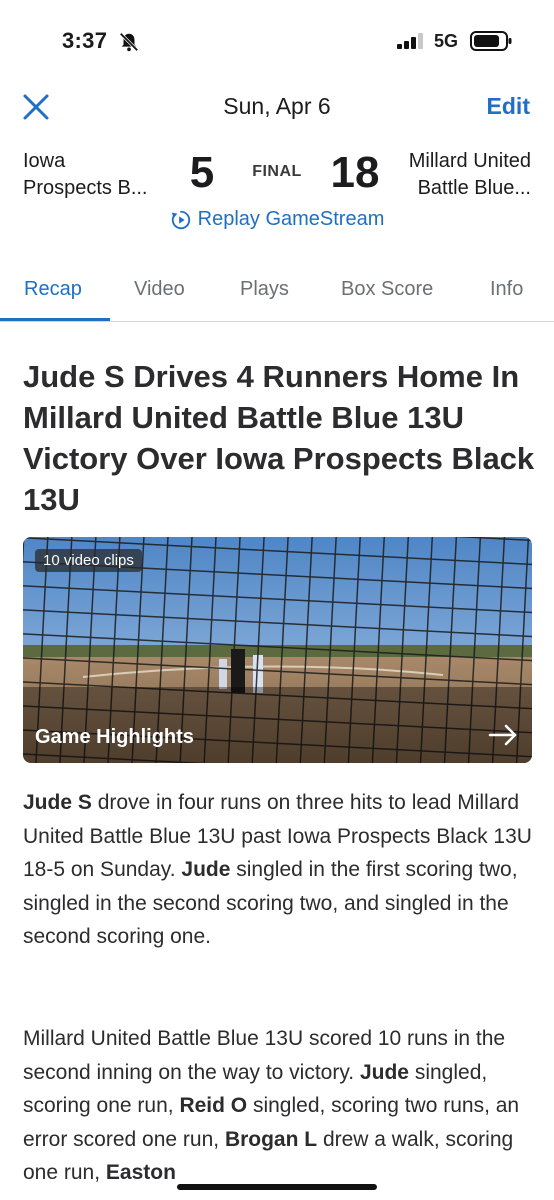 This screenshot has height=1200, width=554. What do you see at coordinates (129, 42) in the screenshot?
I see `bell-slash-icon` at bounding box center [129, 42].